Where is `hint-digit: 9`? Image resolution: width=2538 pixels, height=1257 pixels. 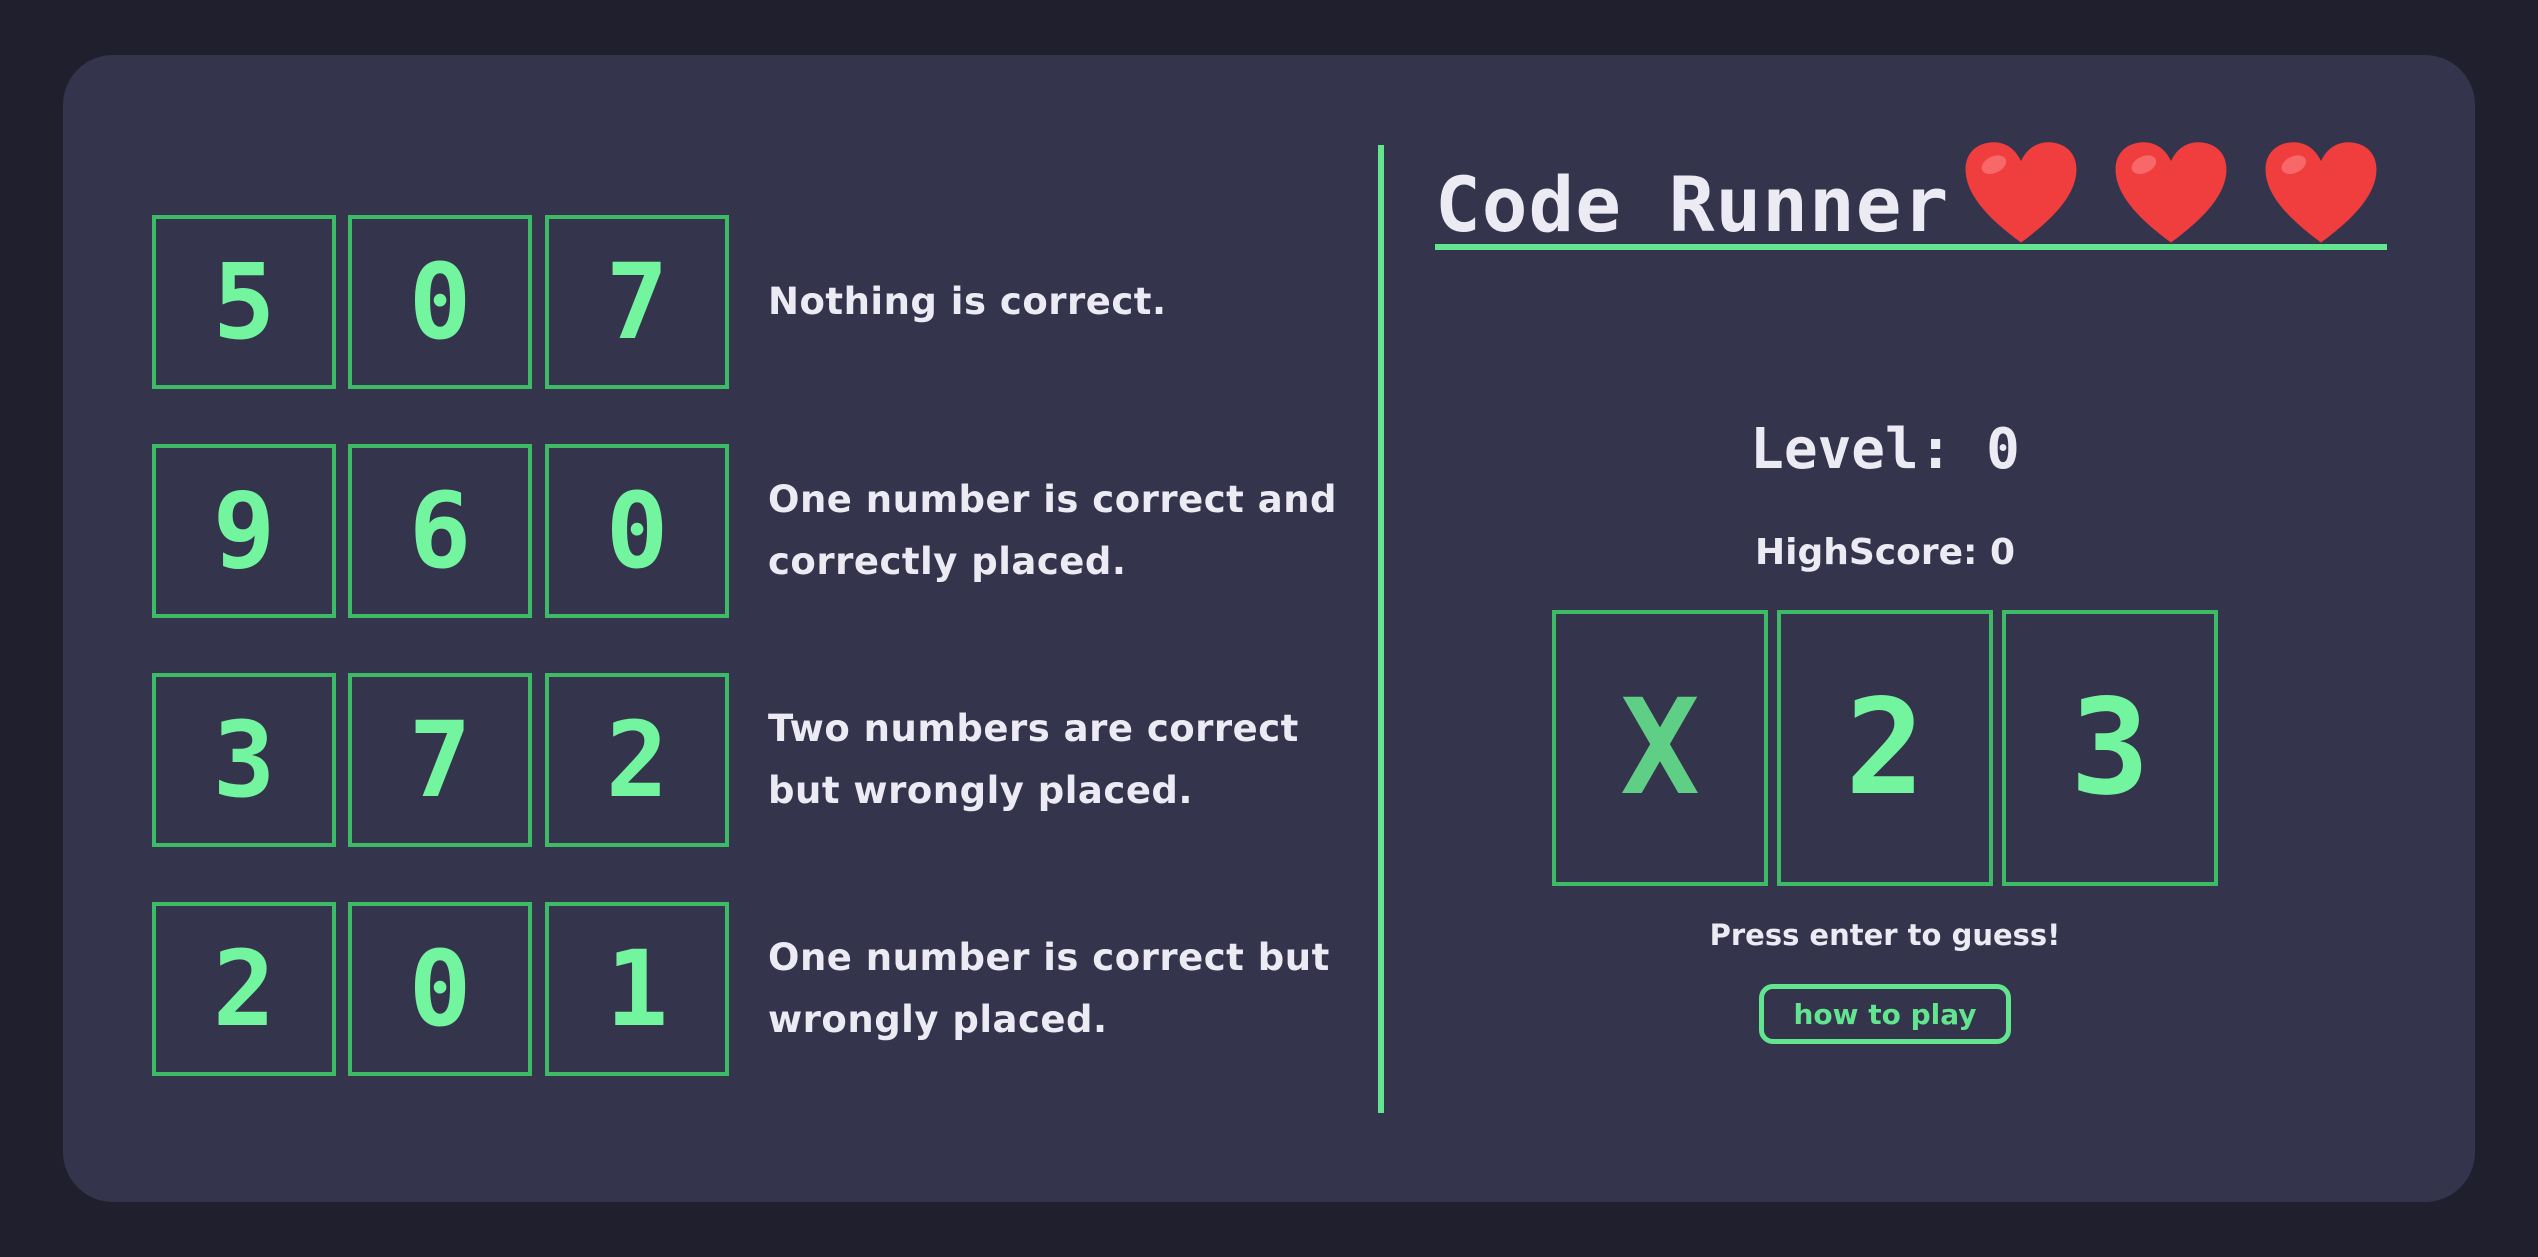
hint-digit: 9 is located at coordinates (244, 531).